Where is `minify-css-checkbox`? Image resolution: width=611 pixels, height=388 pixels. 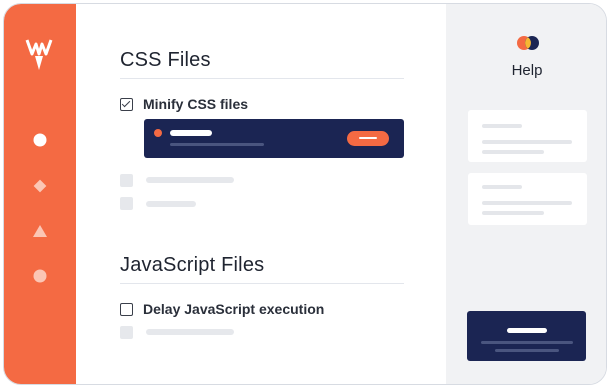 minify-css-checkbox is located at coordinates (126, 104).